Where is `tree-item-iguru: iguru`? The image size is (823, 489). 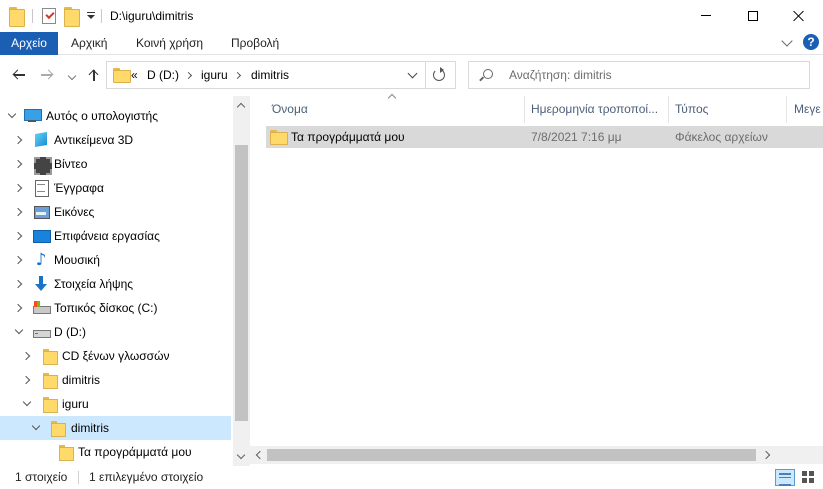 tree-item-iguru: iguru is located at coordinates (115, 404).